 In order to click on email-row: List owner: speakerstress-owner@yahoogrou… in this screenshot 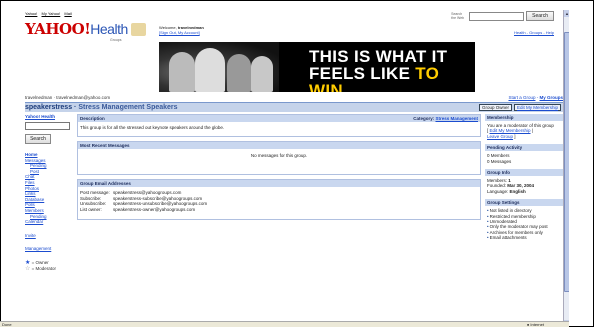, I will do `click(279, 210)`.